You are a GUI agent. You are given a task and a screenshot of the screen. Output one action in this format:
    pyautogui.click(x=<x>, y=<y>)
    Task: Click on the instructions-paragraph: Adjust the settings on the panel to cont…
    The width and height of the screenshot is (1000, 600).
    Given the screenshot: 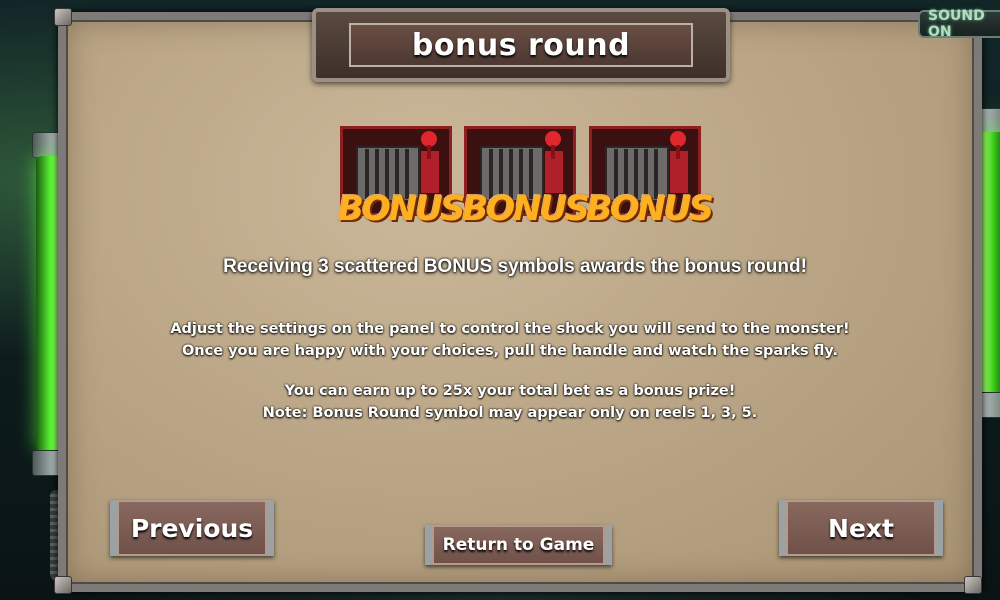 What is the action you would take?
    pyautogui.click(x=510, y=340)
    